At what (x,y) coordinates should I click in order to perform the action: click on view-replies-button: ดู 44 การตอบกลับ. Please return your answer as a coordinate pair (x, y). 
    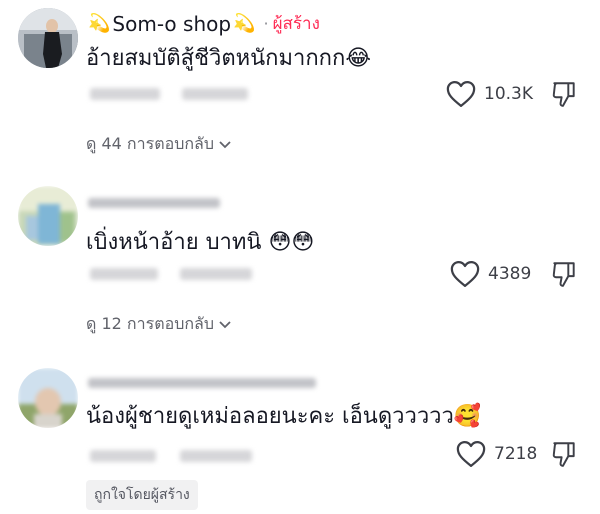
    Looking at the image, I should click on (159, 144).